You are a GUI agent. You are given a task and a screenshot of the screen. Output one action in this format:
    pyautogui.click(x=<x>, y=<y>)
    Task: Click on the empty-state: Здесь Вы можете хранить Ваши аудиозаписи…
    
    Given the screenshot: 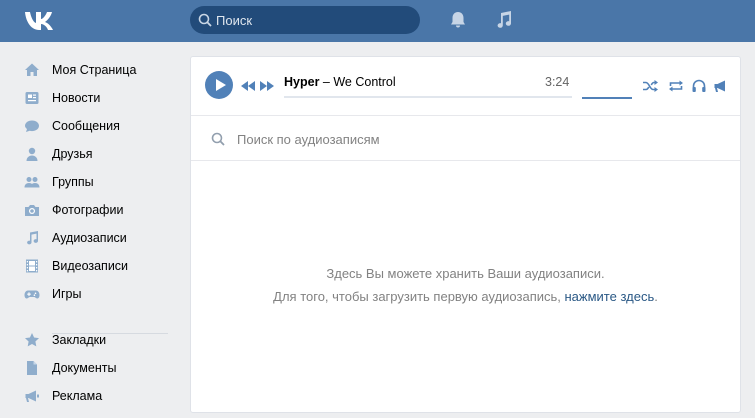 What is the action you would take?
    pyautogui.click(x=465, y=285)
    